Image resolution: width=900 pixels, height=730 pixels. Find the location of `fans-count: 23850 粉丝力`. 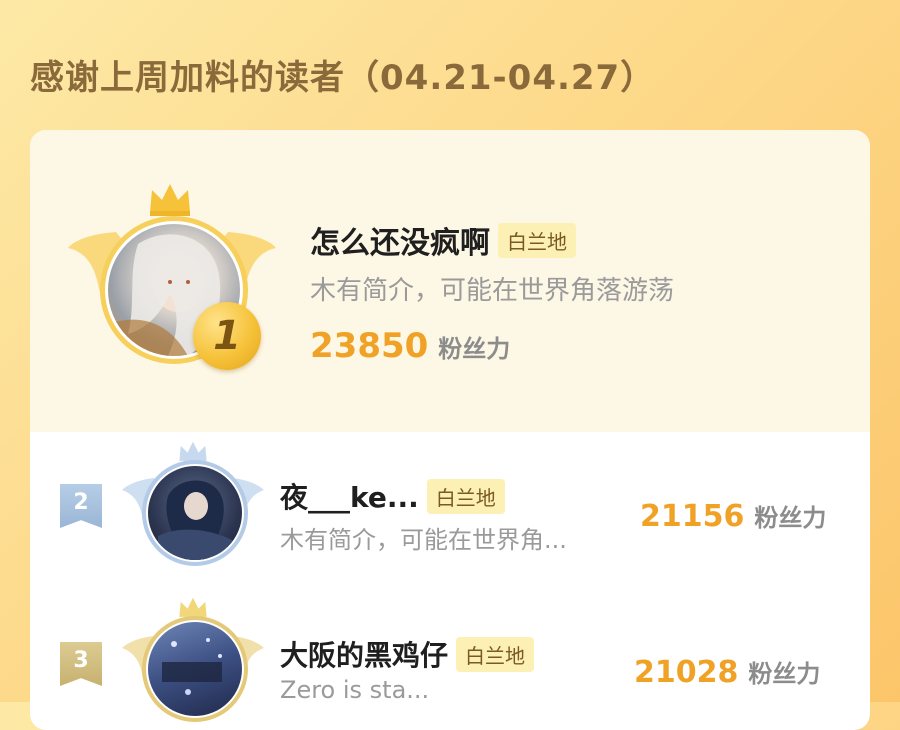

fans-count: 23850 粉丝力 is located at coordinates (410, 346).